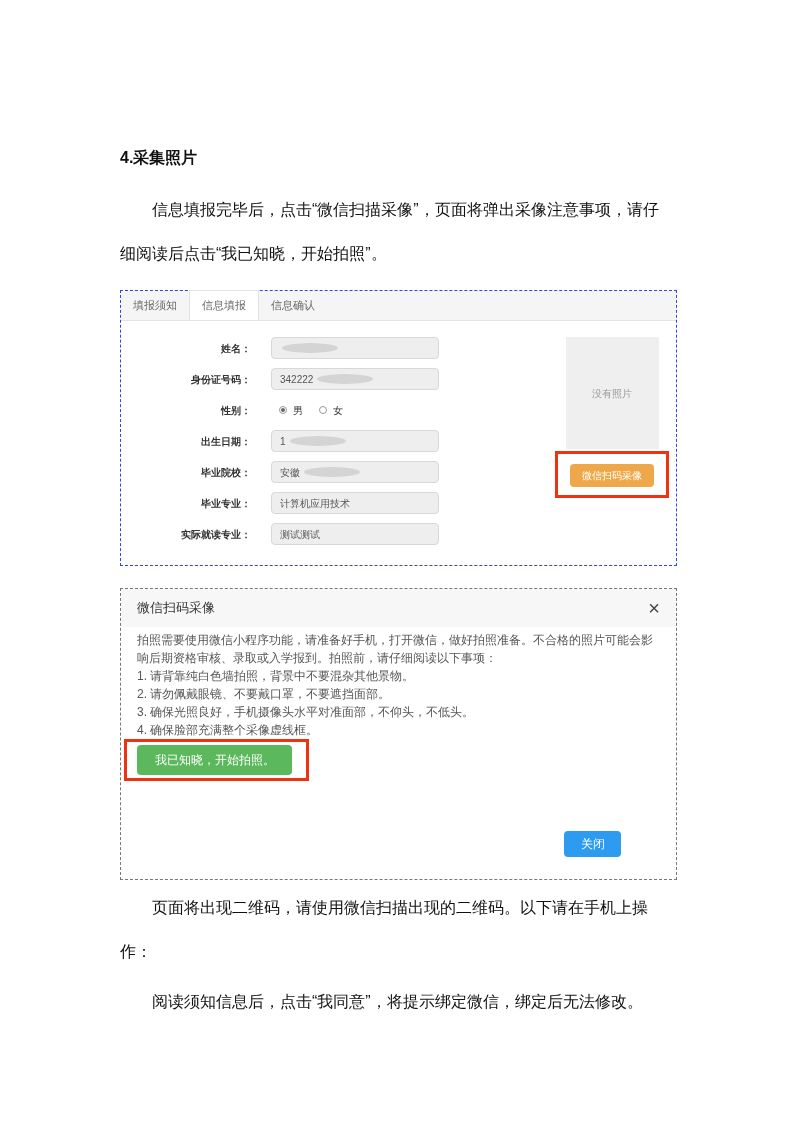  What do you see at coordinates (612, 393) in the screenshot?
I see `photo-frame: 没有照片` at bounding box center [612, 393].